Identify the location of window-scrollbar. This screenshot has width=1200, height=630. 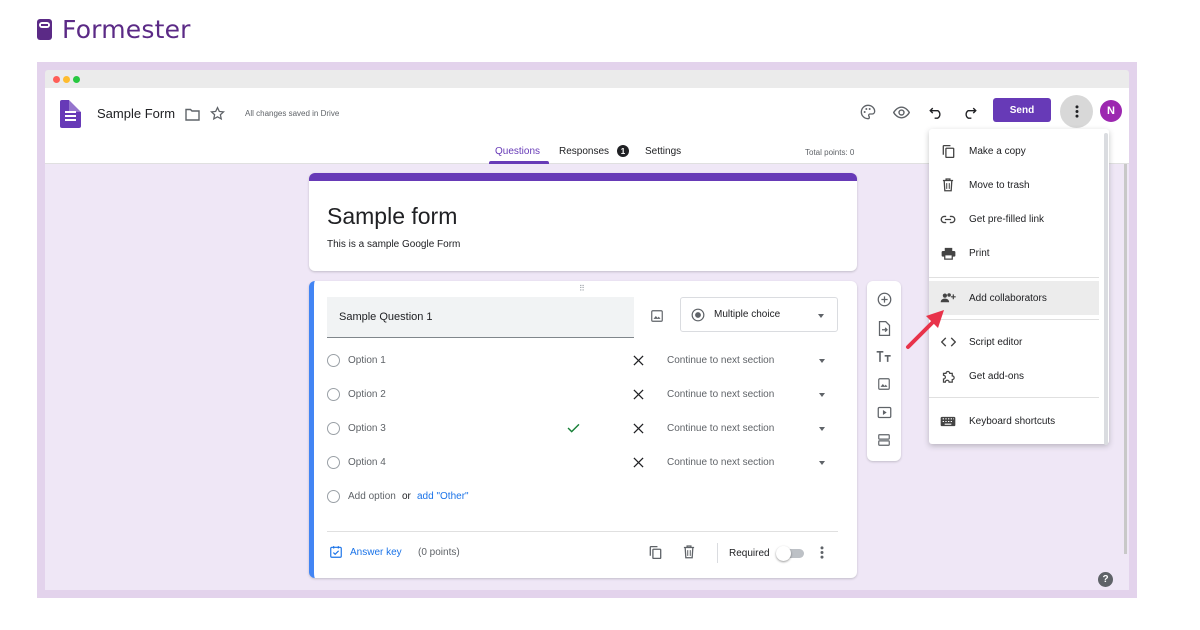
(1125, 359).